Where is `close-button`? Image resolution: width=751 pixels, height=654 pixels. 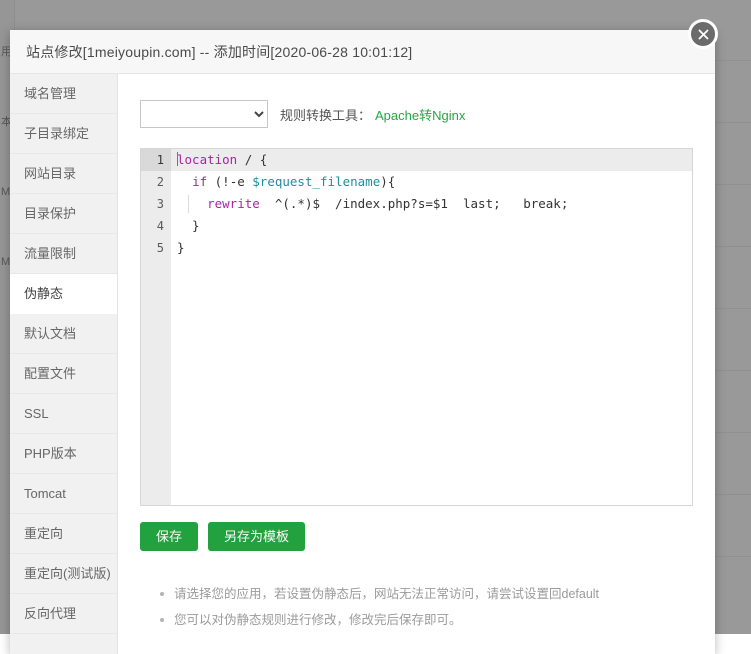 close-button is located at coordinates (703, 34).